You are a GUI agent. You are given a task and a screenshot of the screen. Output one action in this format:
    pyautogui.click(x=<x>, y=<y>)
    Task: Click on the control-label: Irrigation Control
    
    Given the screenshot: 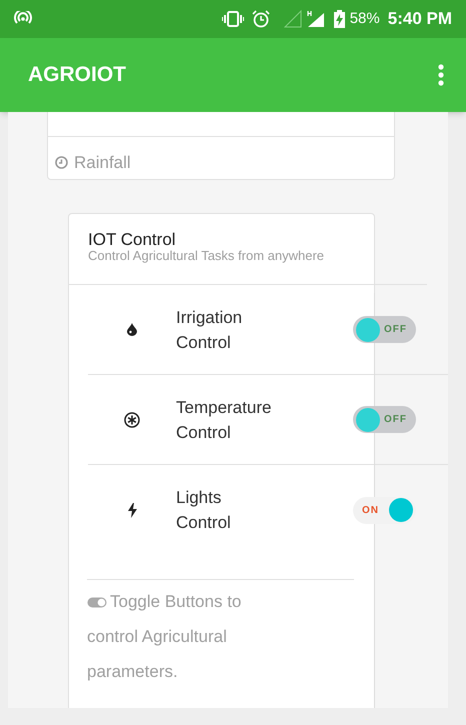 What is the action you would take?
    pyautogui.click(x=210, y=330)
    